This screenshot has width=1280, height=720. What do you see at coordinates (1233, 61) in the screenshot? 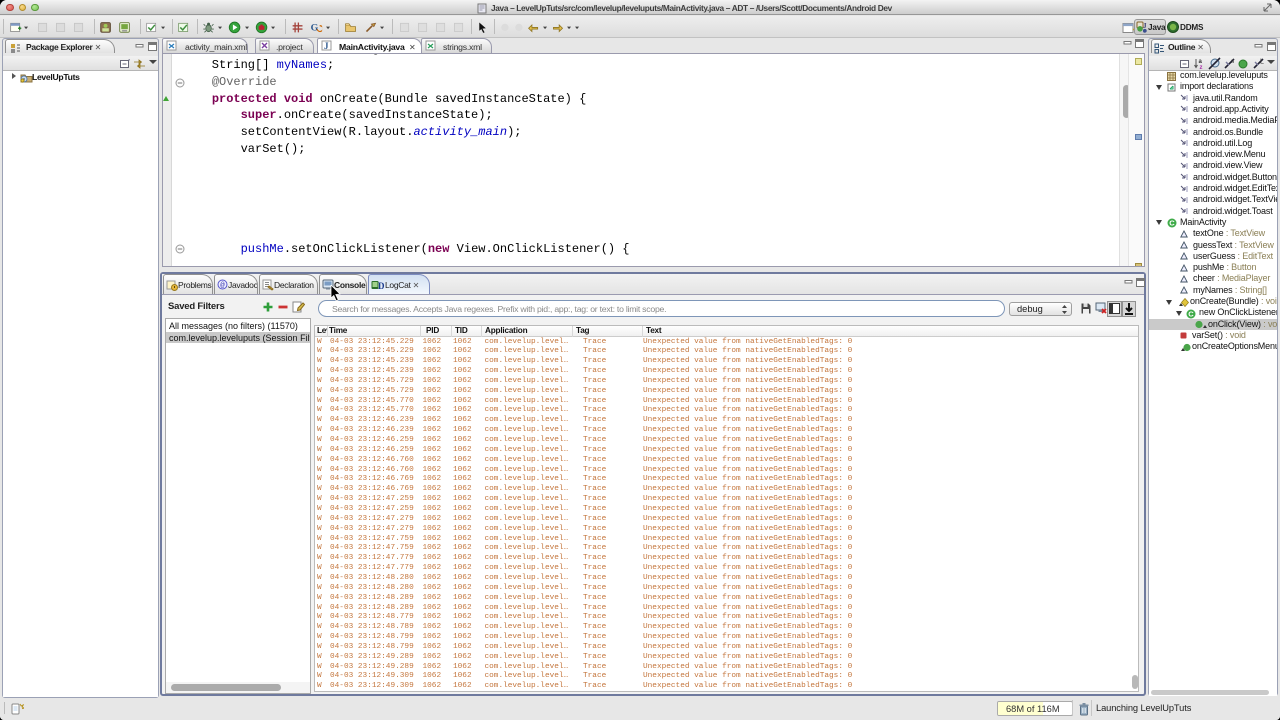
I see `svg-text: s` at bounding box center [1233, 61].